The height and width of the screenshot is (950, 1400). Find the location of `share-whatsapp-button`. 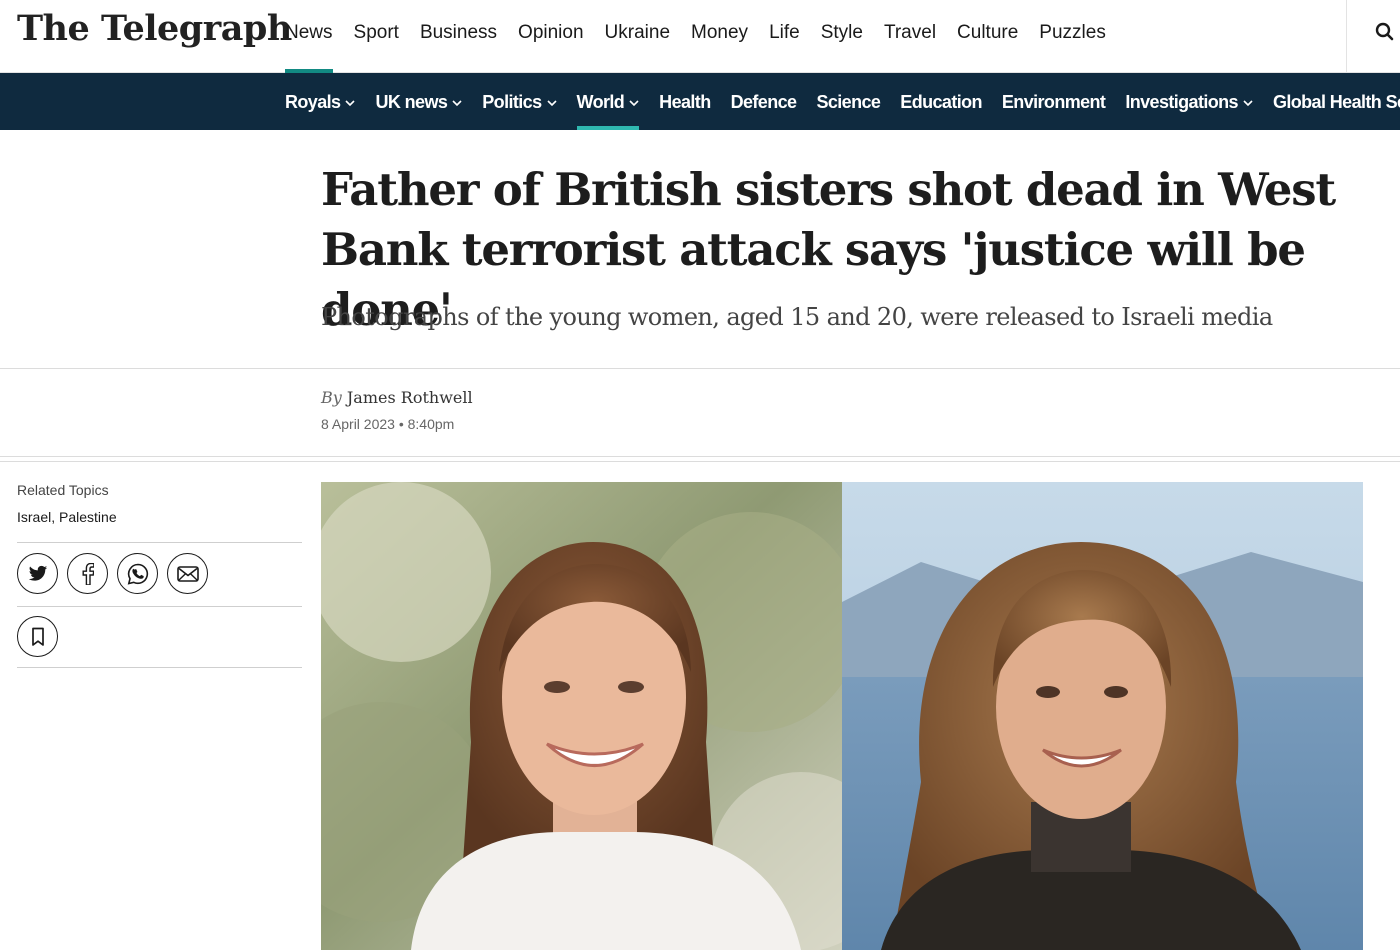

share-whatsapp-button is located at coordinates (137, 573).